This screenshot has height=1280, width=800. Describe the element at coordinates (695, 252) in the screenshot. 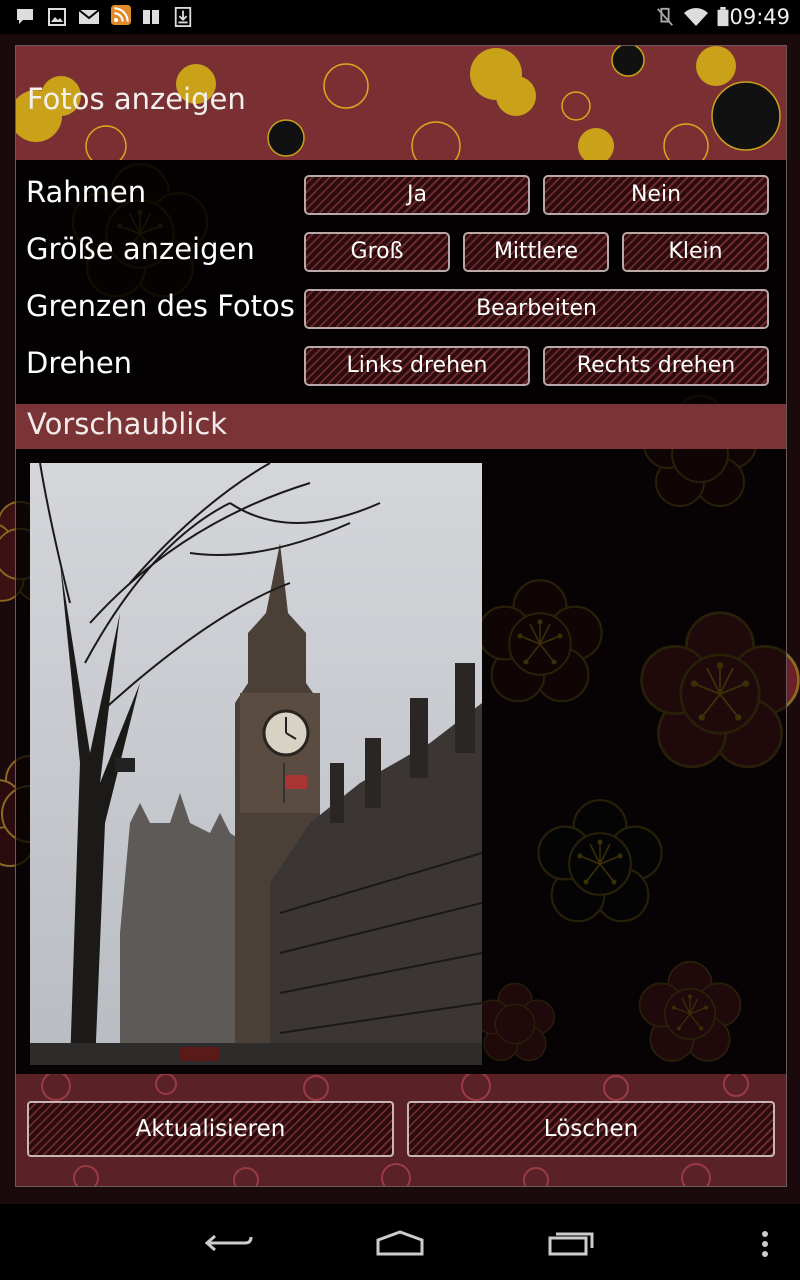

I see `size-small-button: Klein` at that location.